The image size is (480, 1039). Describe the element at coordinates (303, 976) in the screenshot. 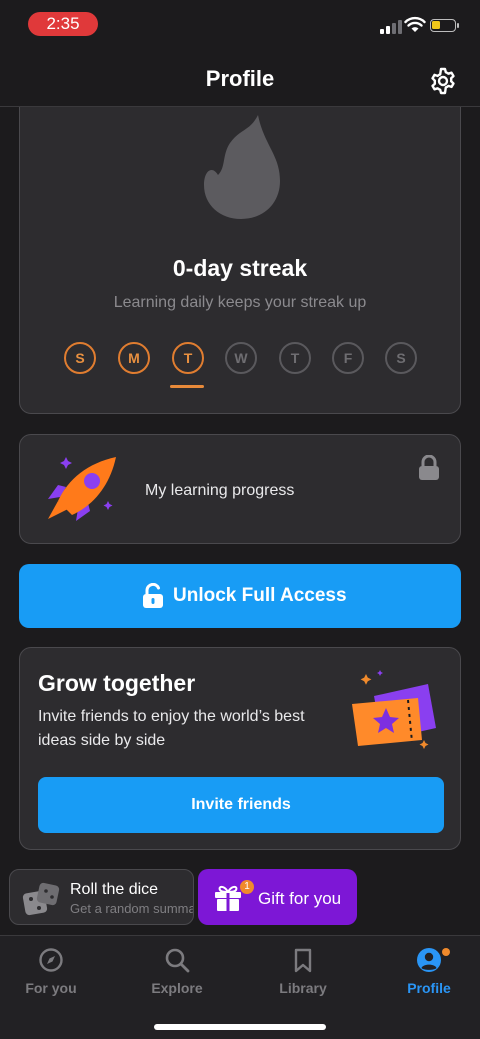

I see `tab-library: Library` at that location.